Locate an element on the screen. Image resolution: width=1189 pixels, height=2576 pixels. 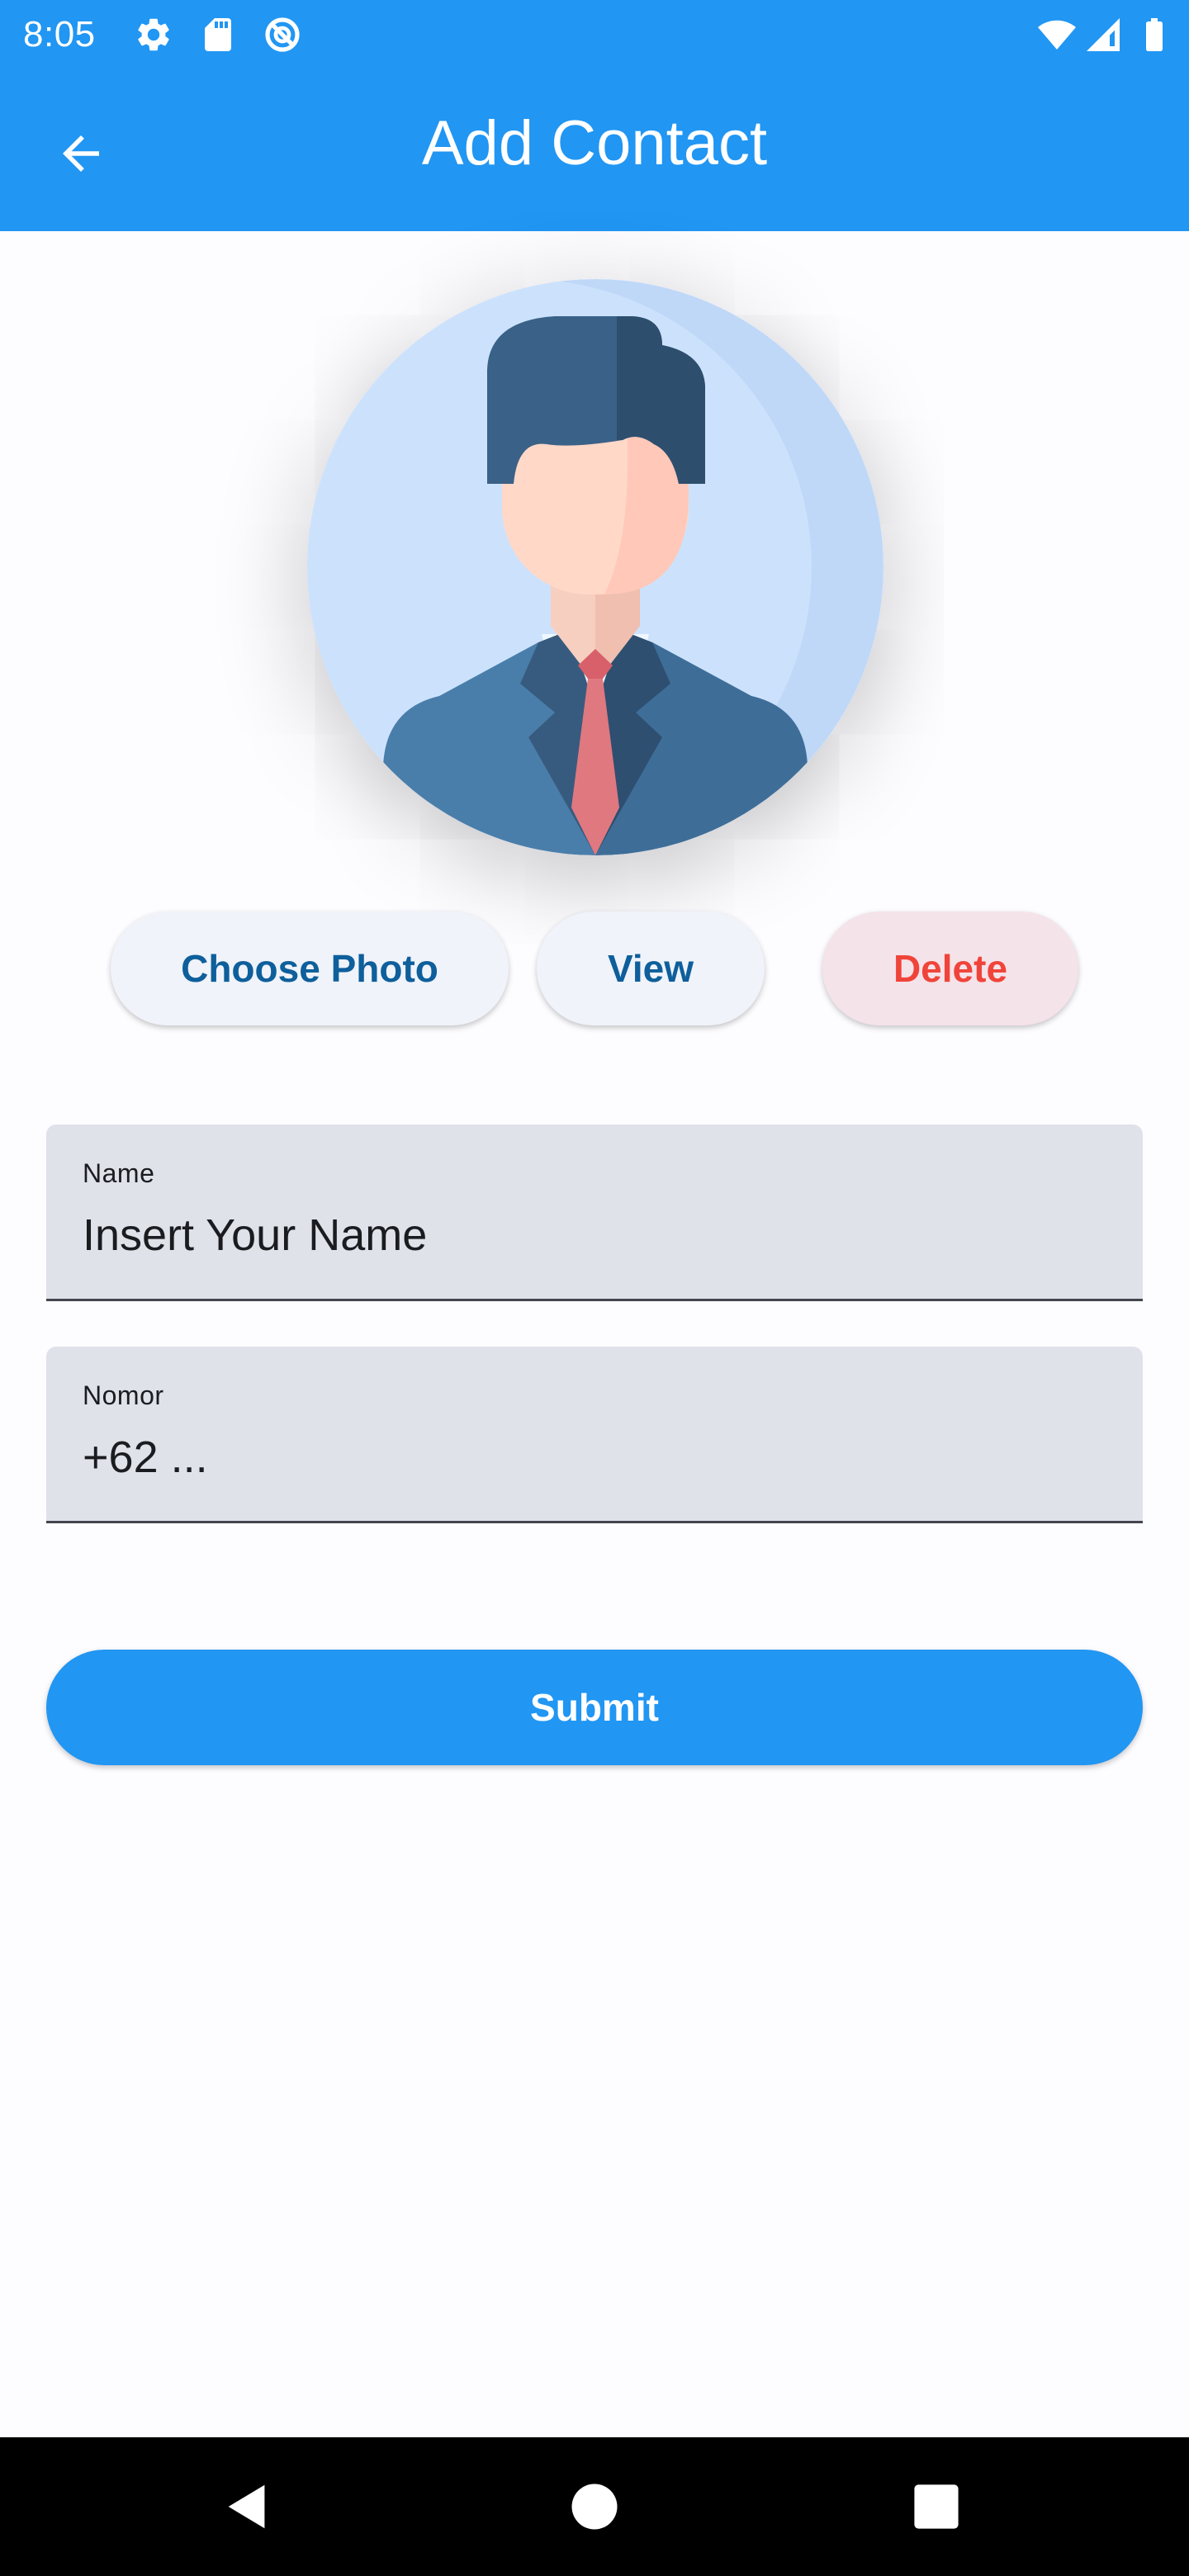
do-not-disturb-icon is located at coordinates (282, 34).